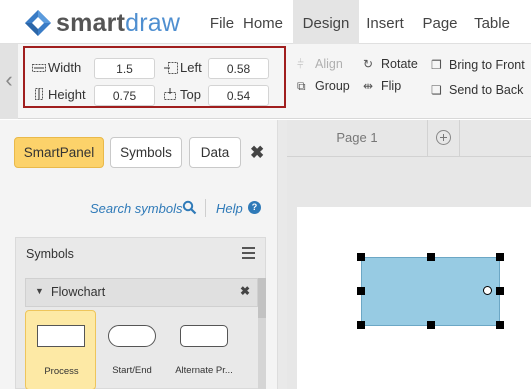 The height and width of the screenshot is (389, 531). Describe the element at coordinates (39, 68) in the screenshot. I see `width-icon` at that location.